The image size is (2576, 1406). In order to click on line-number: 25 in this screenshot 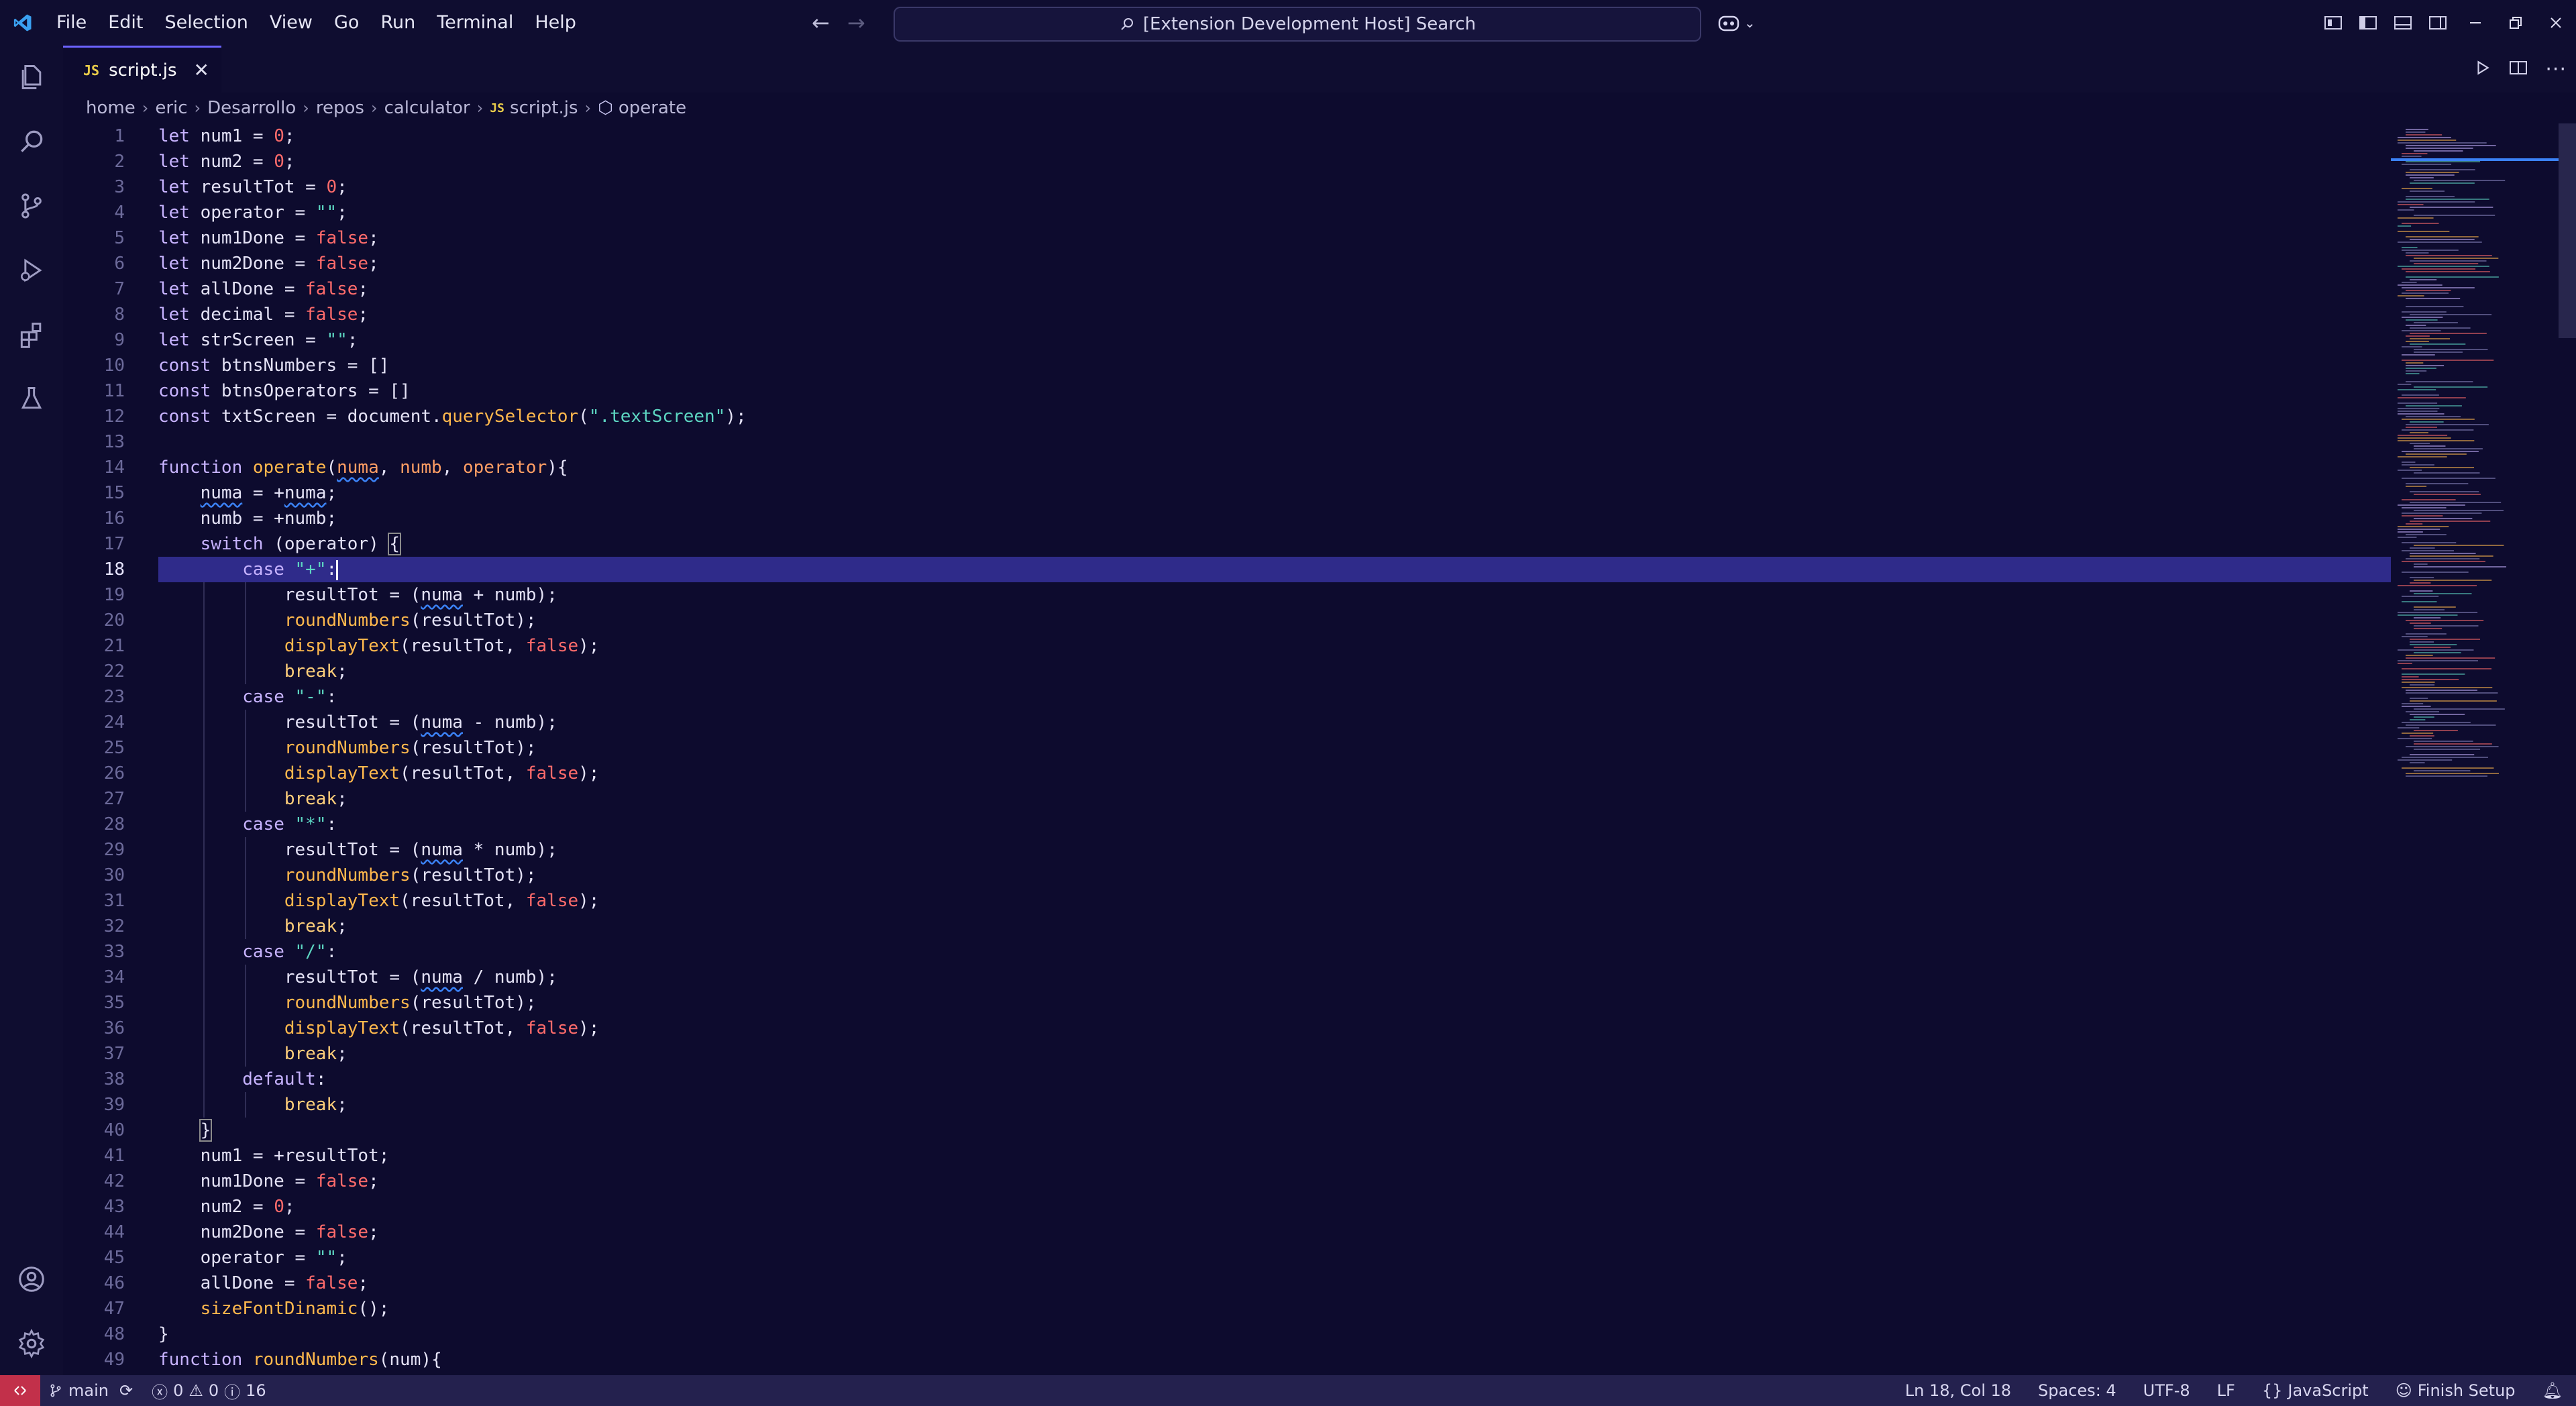, I will do `click(94, 748)`.